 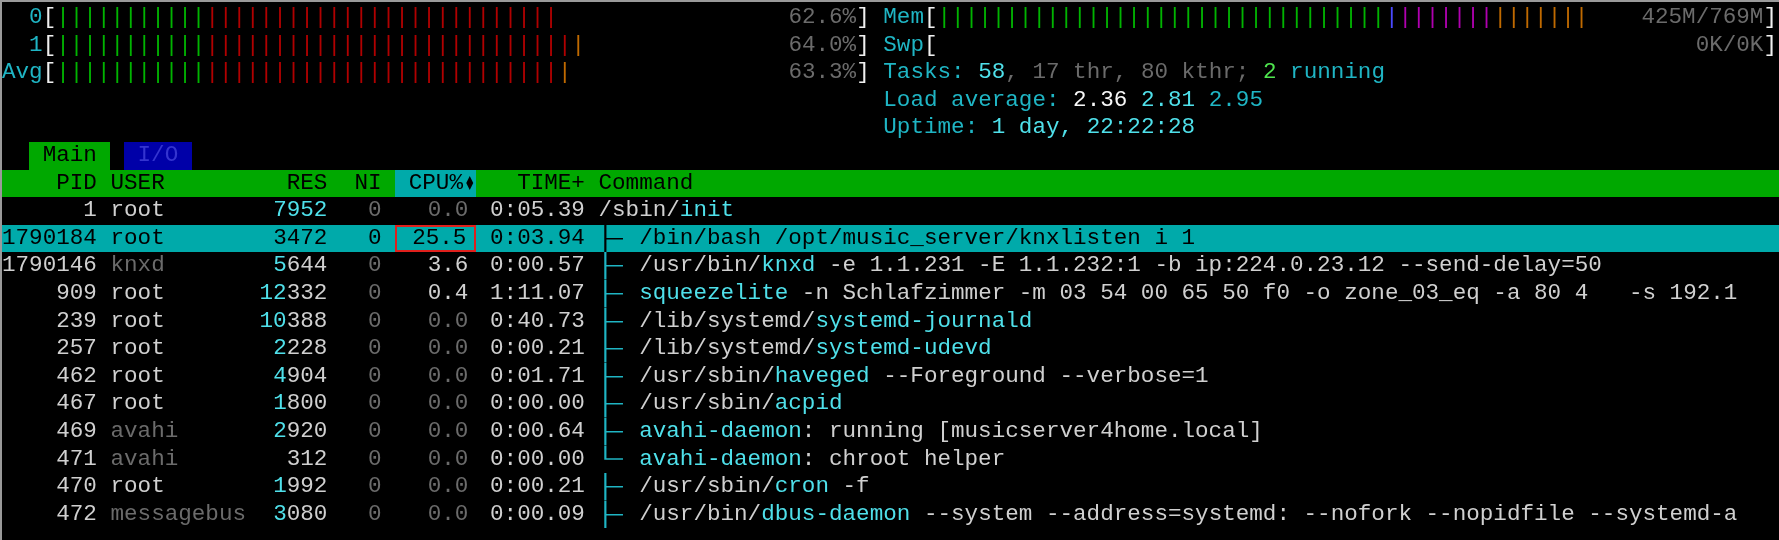 I want to click on process-row: 462 root 4904 0 0.0 0:01.71 /usr/sbin/haveged --Foreground --verbose=1, so click(x=890, y=376).